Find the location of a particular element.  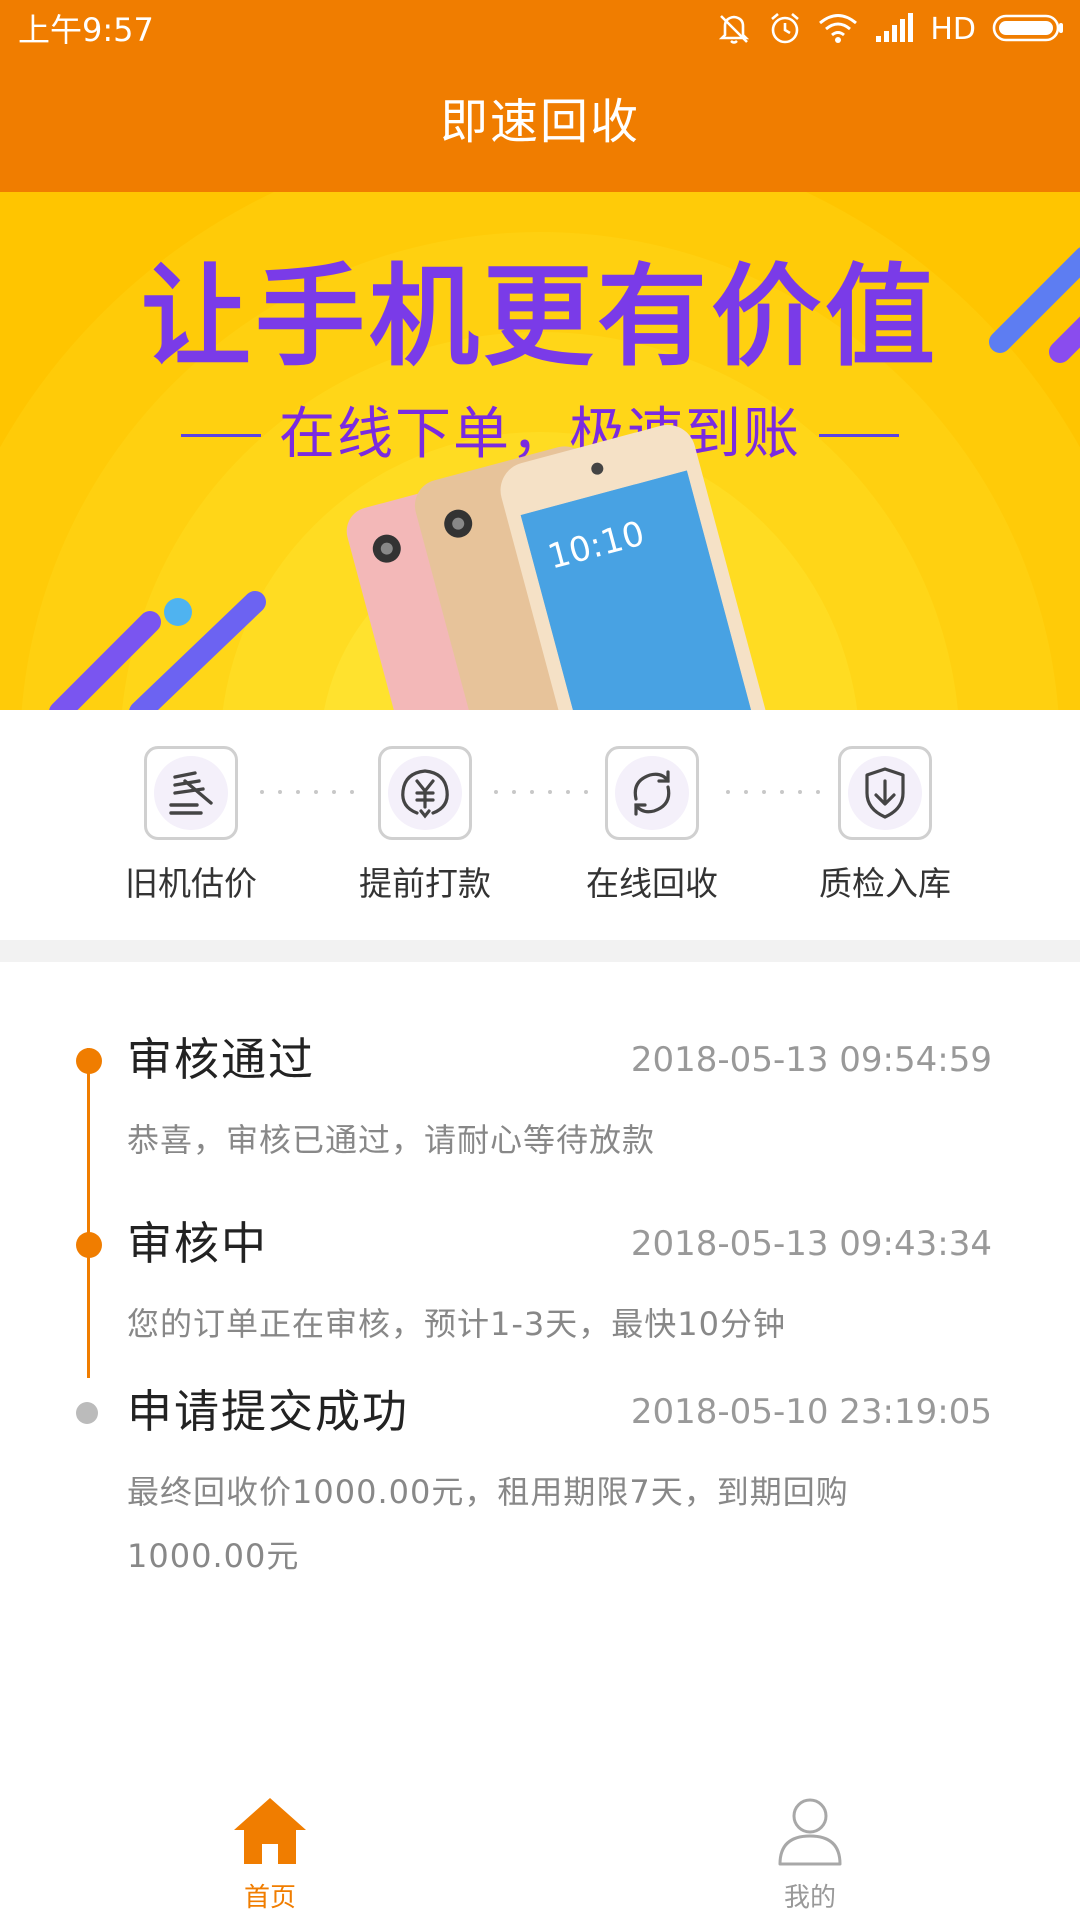

step-connector is located at coordinates (307, 792).